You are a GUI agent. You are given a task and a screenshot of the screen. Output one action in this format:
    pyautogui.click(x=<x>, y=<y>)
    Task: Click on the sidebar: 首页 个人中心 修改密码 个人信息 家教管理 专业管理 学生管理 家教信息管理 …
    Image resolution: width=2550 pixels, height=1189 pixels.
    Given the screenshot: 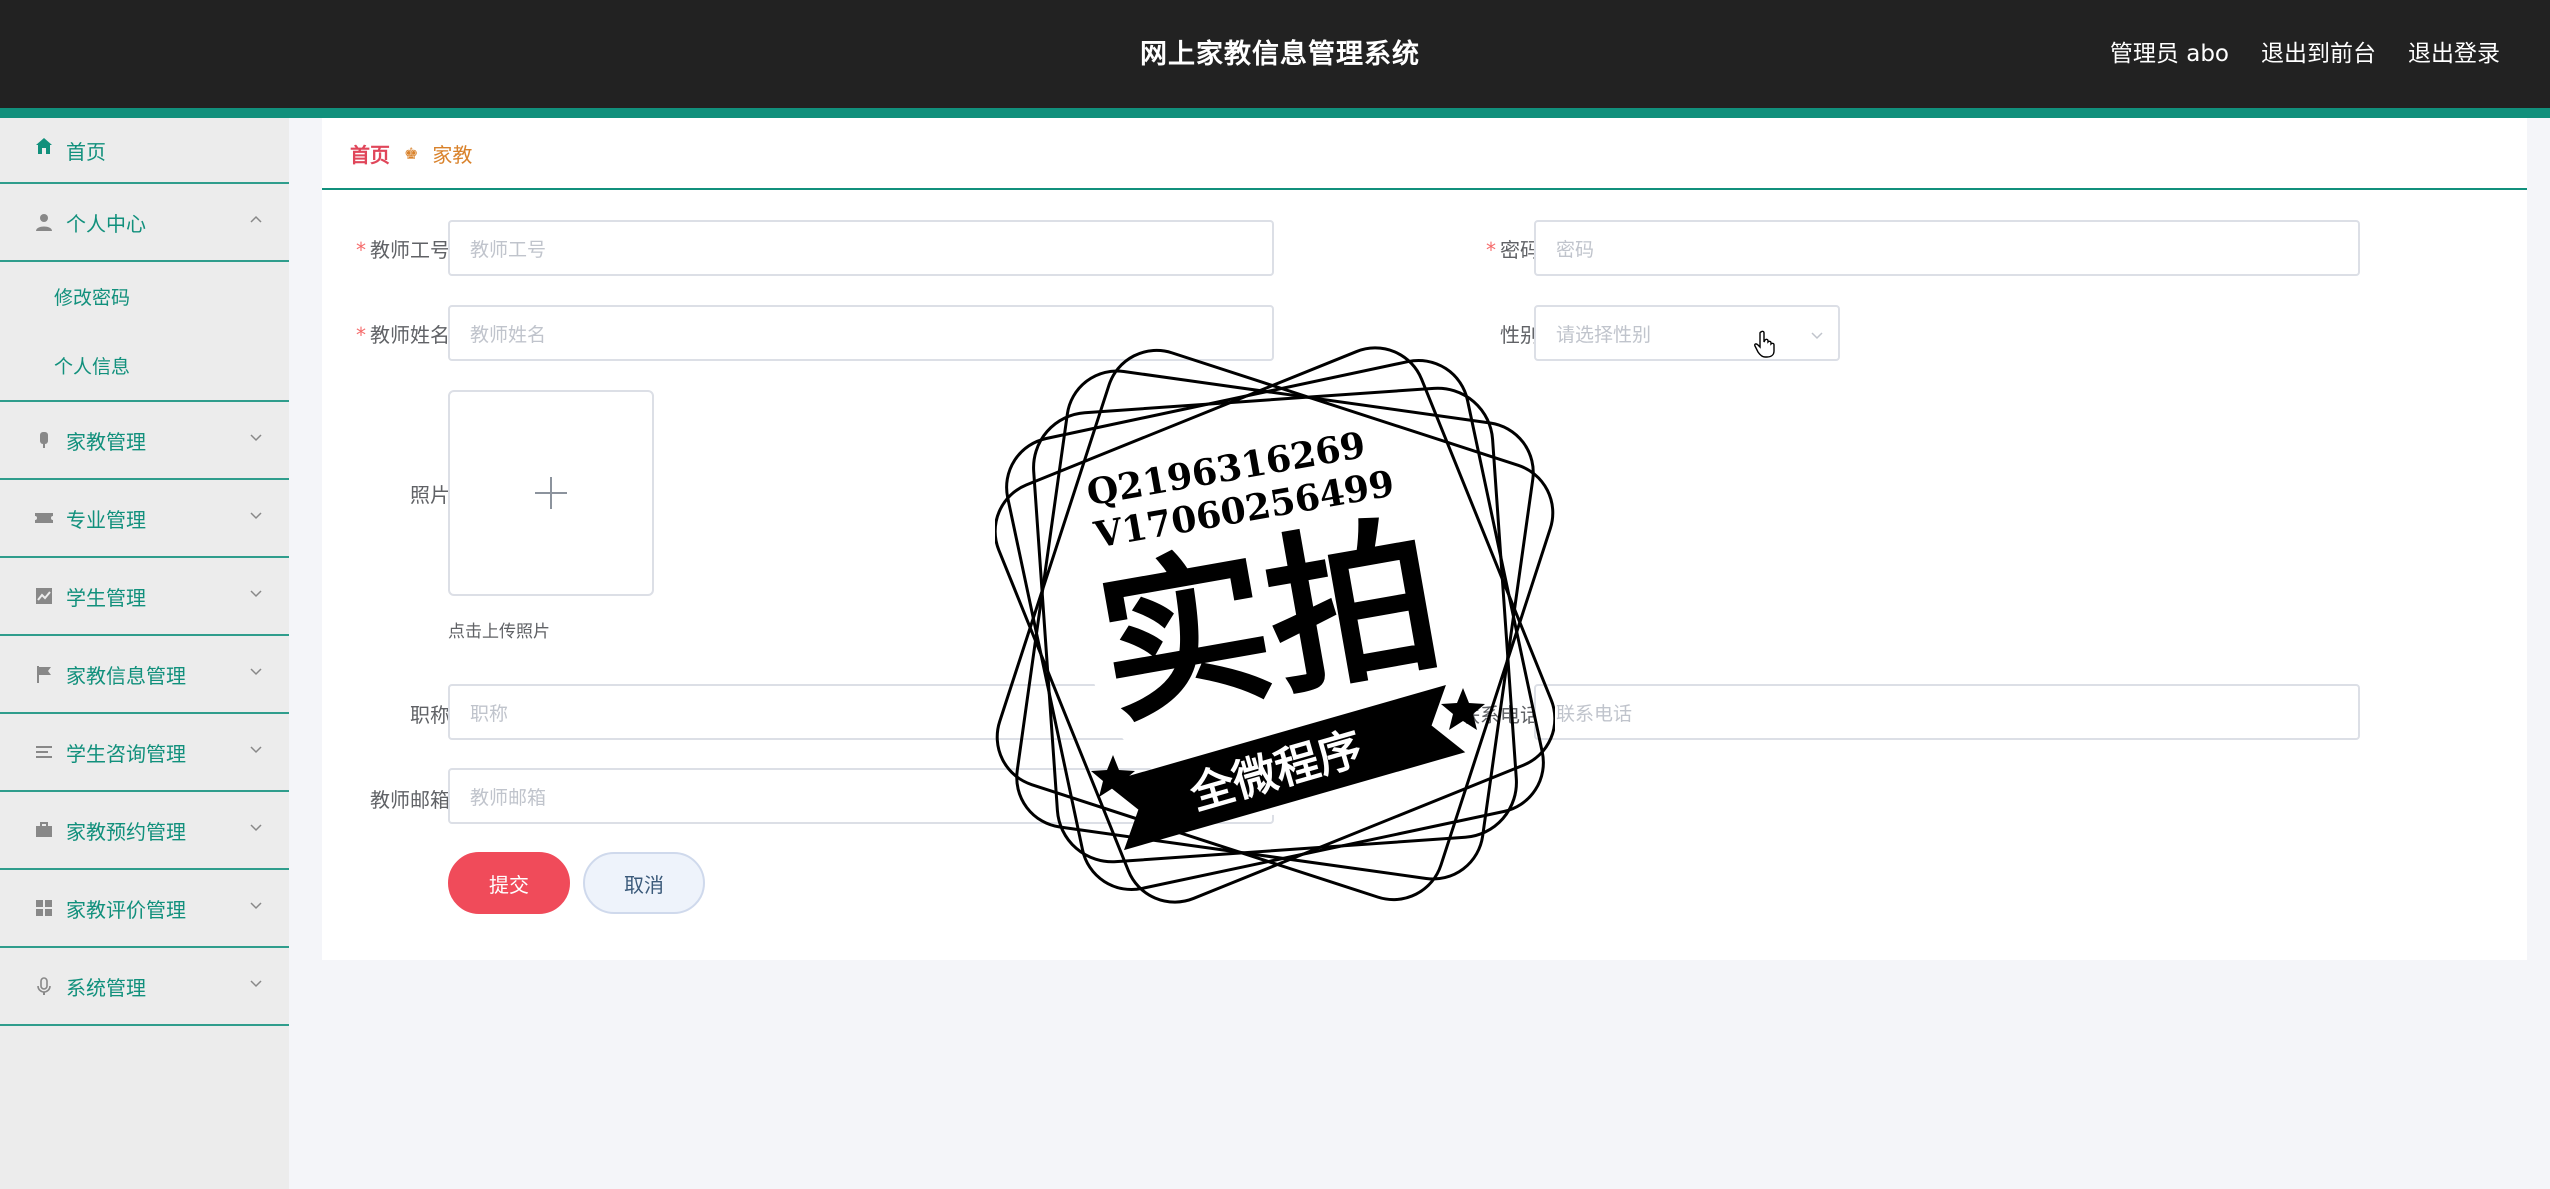 What is the action you would take?
    pyautogui.click(x=144, y=653)
    